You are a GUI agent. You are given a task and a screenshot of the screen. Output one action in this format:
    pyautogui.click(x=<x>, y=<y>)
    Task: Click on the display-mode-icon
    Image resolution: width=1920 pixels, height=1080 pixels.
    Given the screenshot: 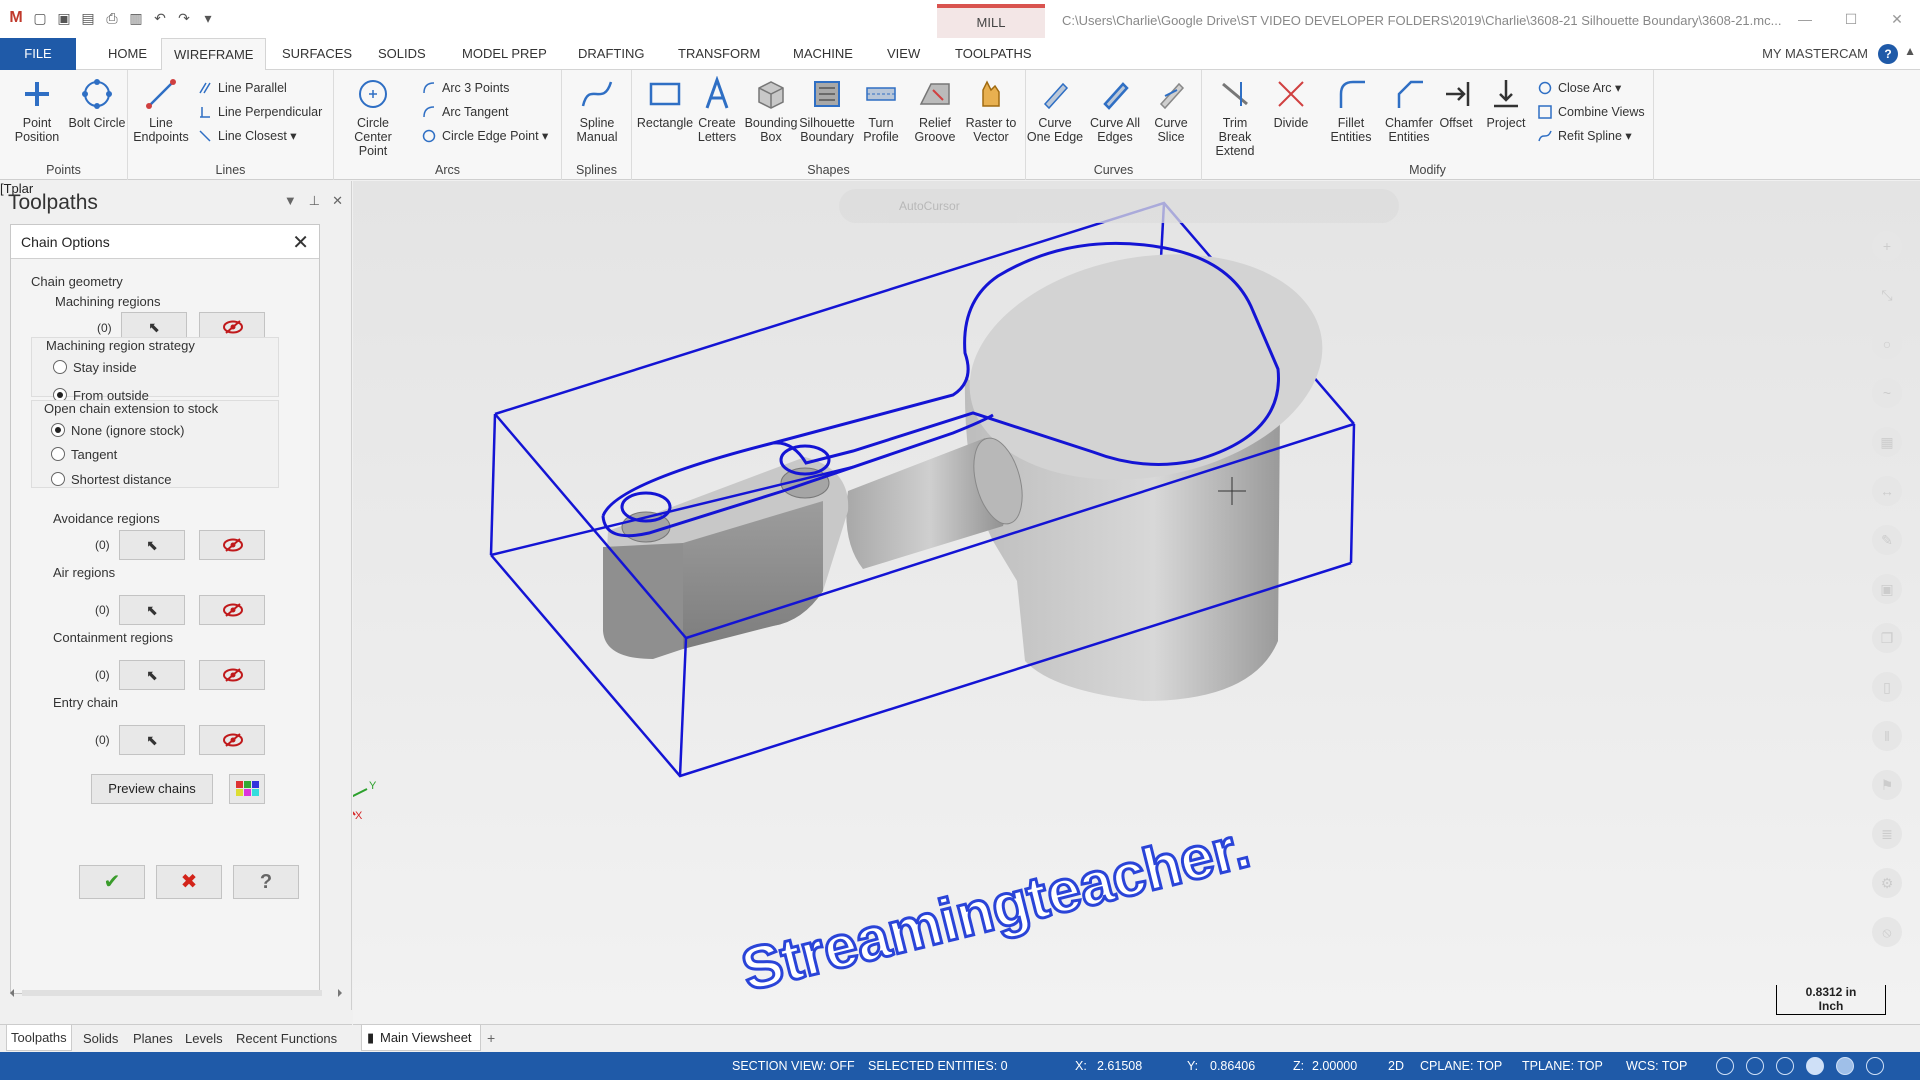 What is the action you would take?
    pyautogui.click(x=1875, y=1066)
    